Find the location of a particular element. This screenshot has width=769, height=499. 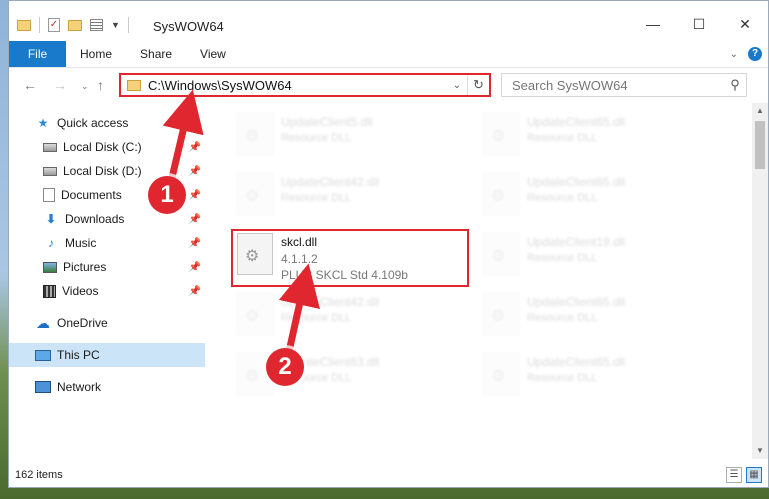

maximize-button: ☐ is located at coordinates (699, 24).